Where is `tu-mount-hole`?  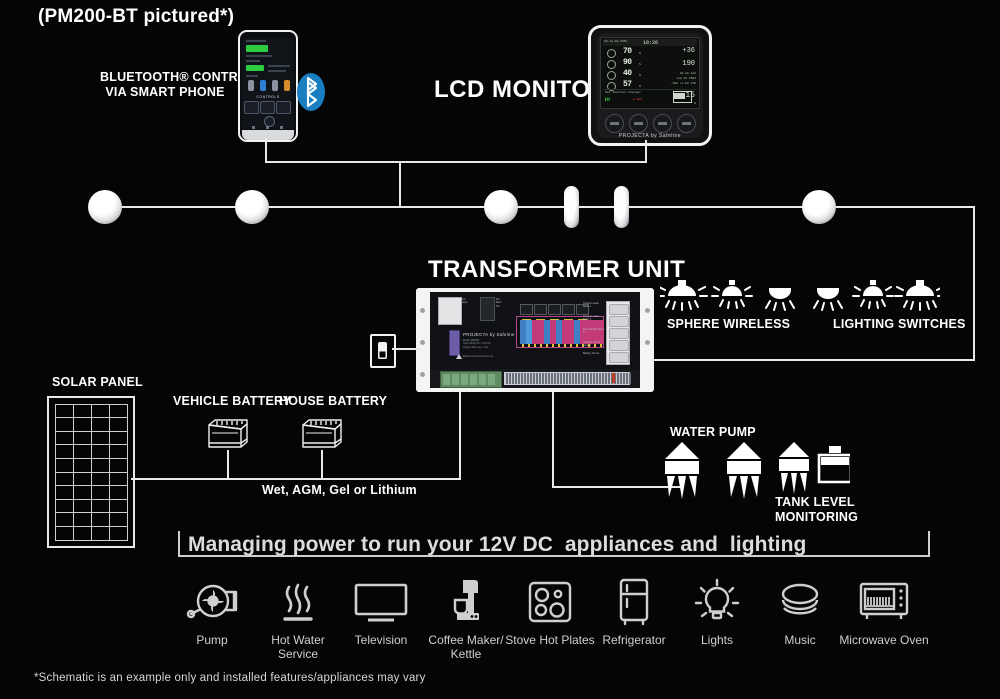
tu-mount-hole is located at coordinates (422, 310).